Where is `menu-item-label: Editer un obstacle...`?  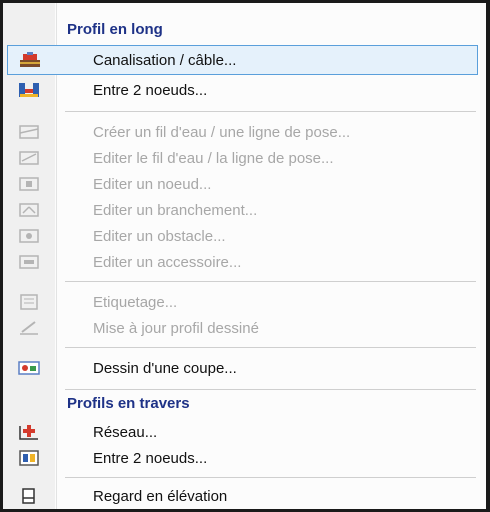 menu-item-label: Editer un obstacle... is located at coordinates (159, 236).